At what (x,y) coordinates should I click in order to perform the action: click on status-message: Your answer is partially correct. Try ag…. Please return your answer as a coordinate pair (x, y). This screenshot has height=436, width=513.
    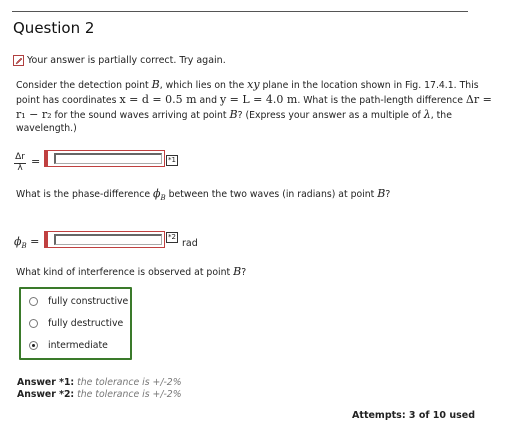
    Looking at the image, I should click on (119, 60).